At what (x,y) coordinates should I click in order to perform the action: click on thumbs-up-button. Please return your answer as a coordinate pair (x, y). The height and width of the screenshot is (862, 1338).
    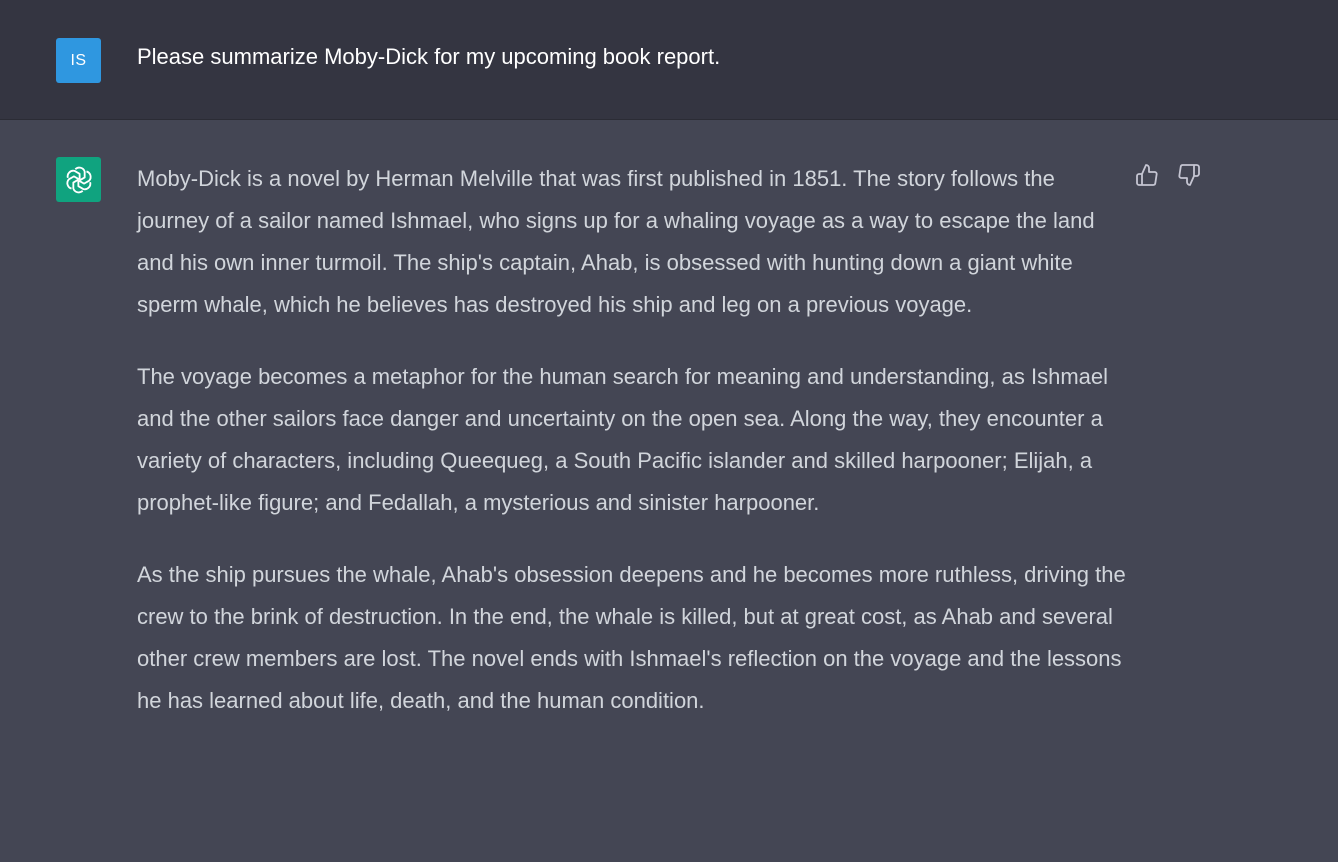
    Looking at the image, I should click on (1147, 175).